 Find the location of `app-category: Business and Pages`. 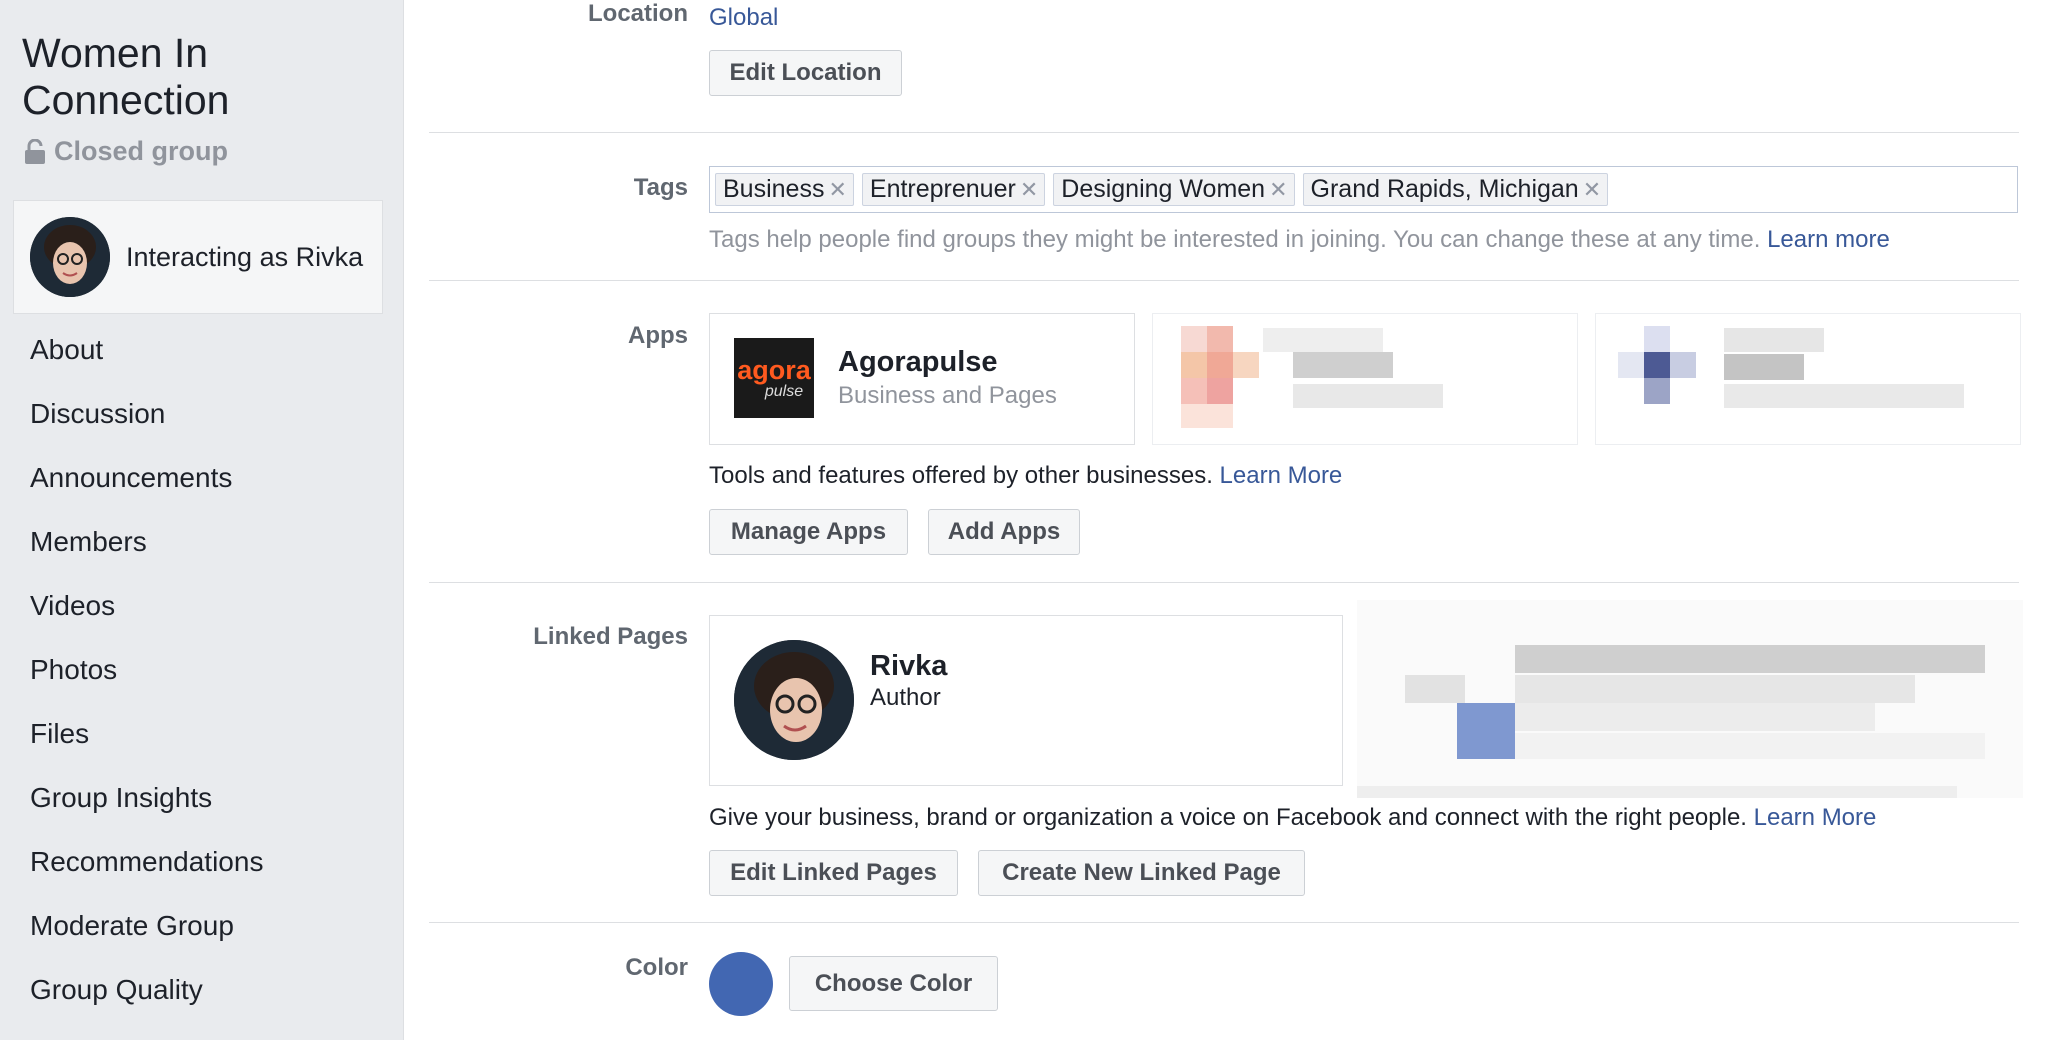

app-category: Business and Pages is located at coordinates (947, 395).